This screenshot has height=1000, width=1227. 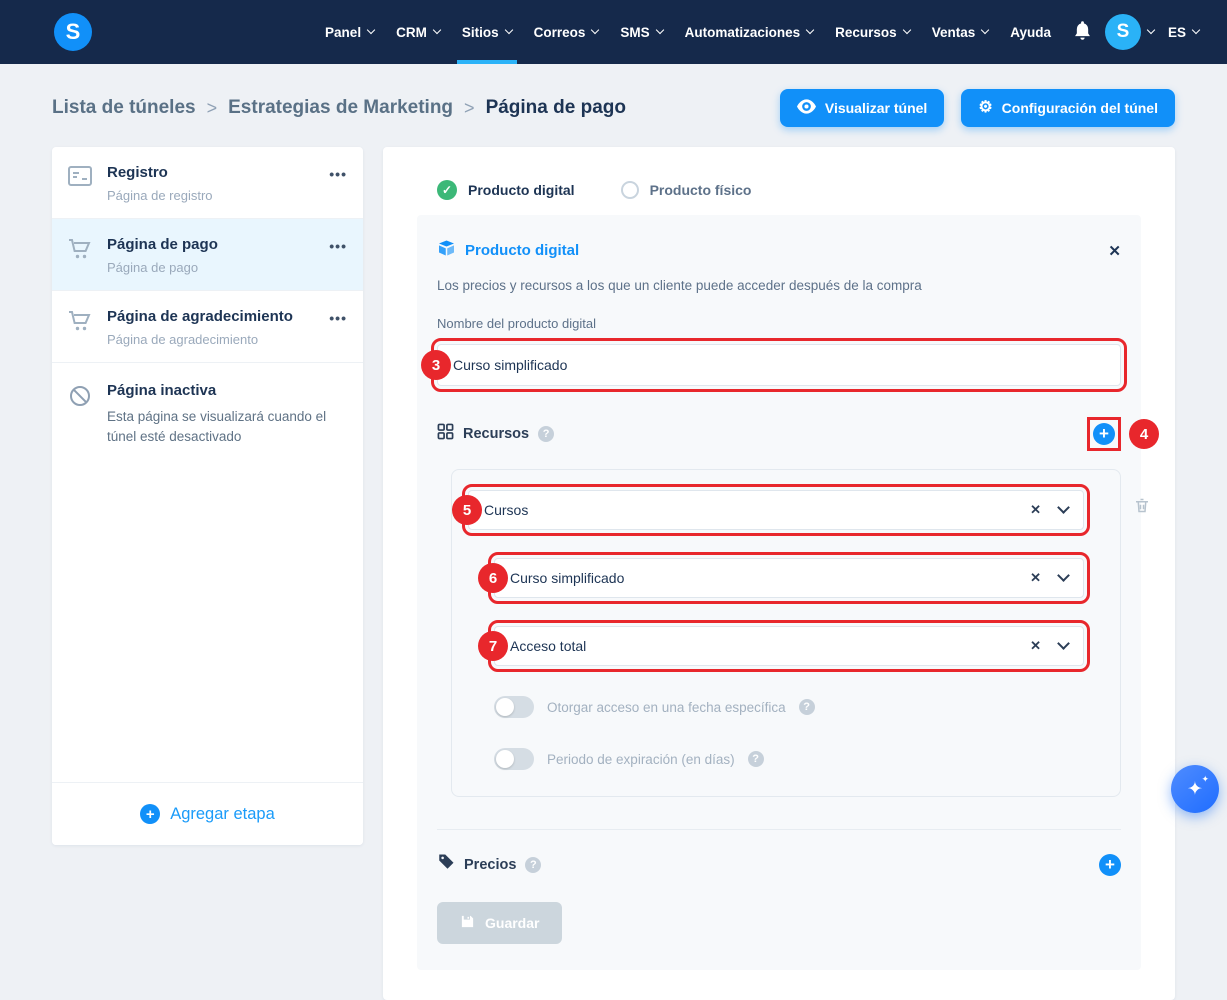 What do you see at coordinates (779, 365) in the screenshot?
I see `product-name-input` at bounding box center [779, 365].